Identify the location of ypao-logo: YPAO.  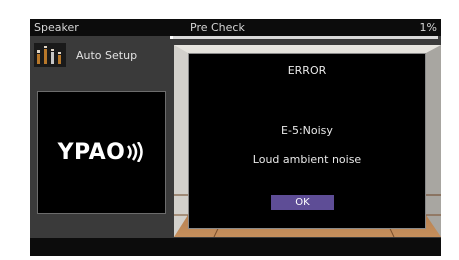
(101, 152).